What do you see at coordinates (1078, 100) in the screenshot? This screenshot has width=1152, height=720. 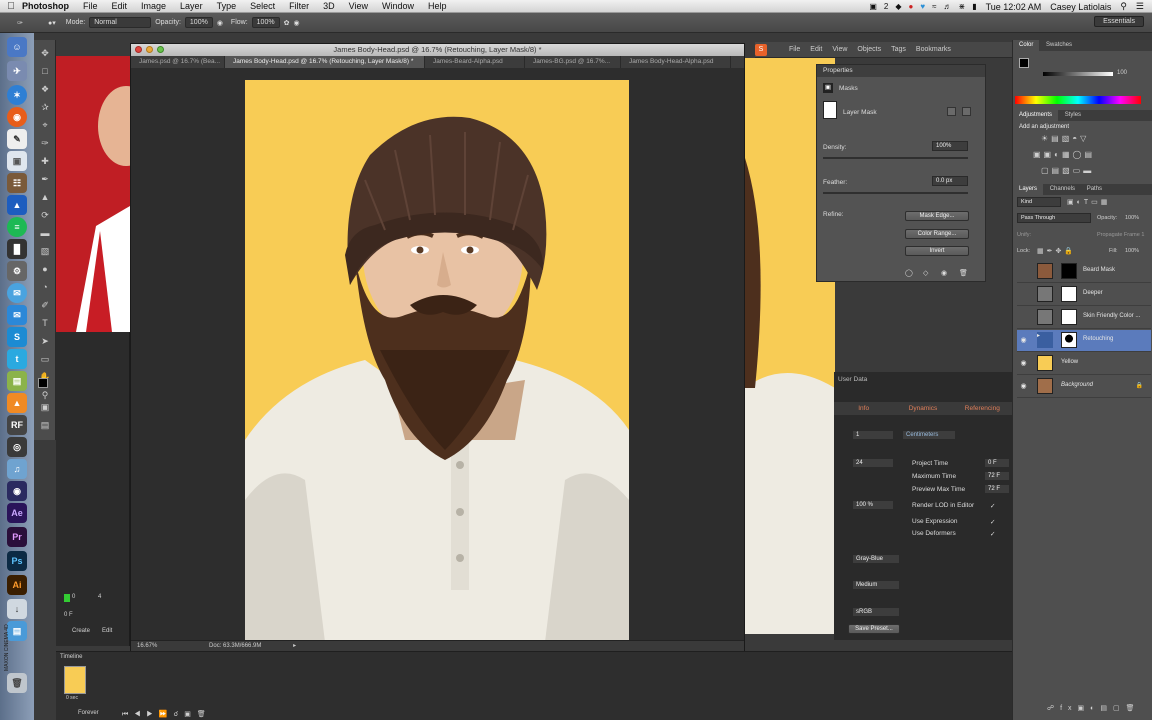 I see `color-spectrum-bar` at bounding box center [1078, 100].